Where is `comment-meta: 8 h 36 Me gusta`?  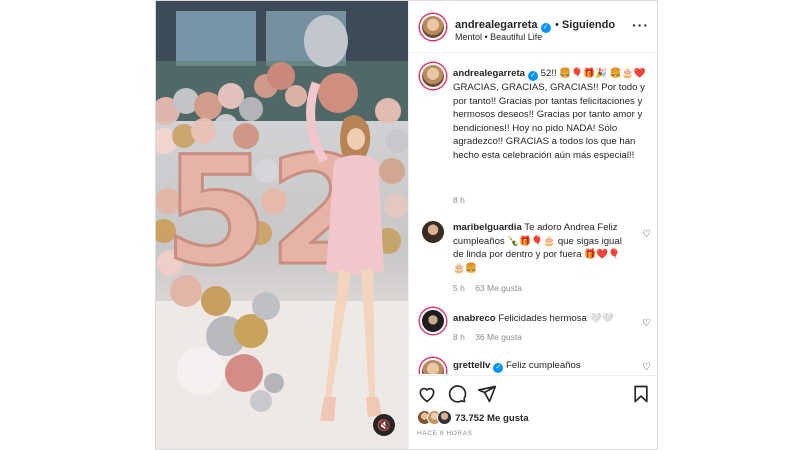
comment-meta: 8 h 36 Me gusta is located at coordinates (487, 337).